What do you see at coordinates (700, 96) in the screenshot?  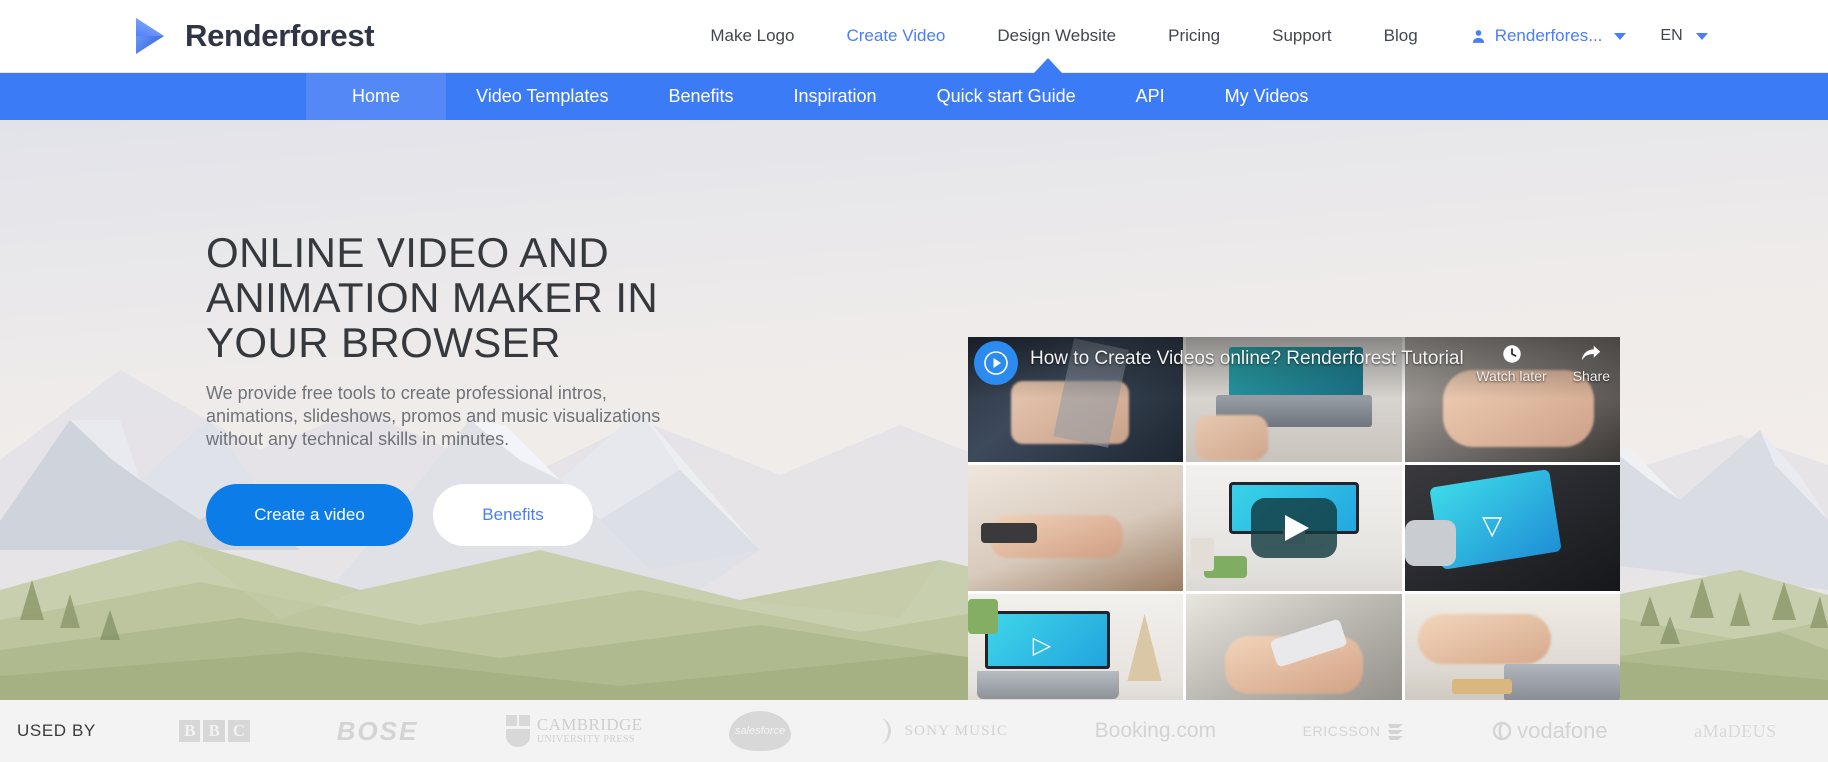 I see `subnav-item-benefits: Benefits` at bounding box center [700, 96].